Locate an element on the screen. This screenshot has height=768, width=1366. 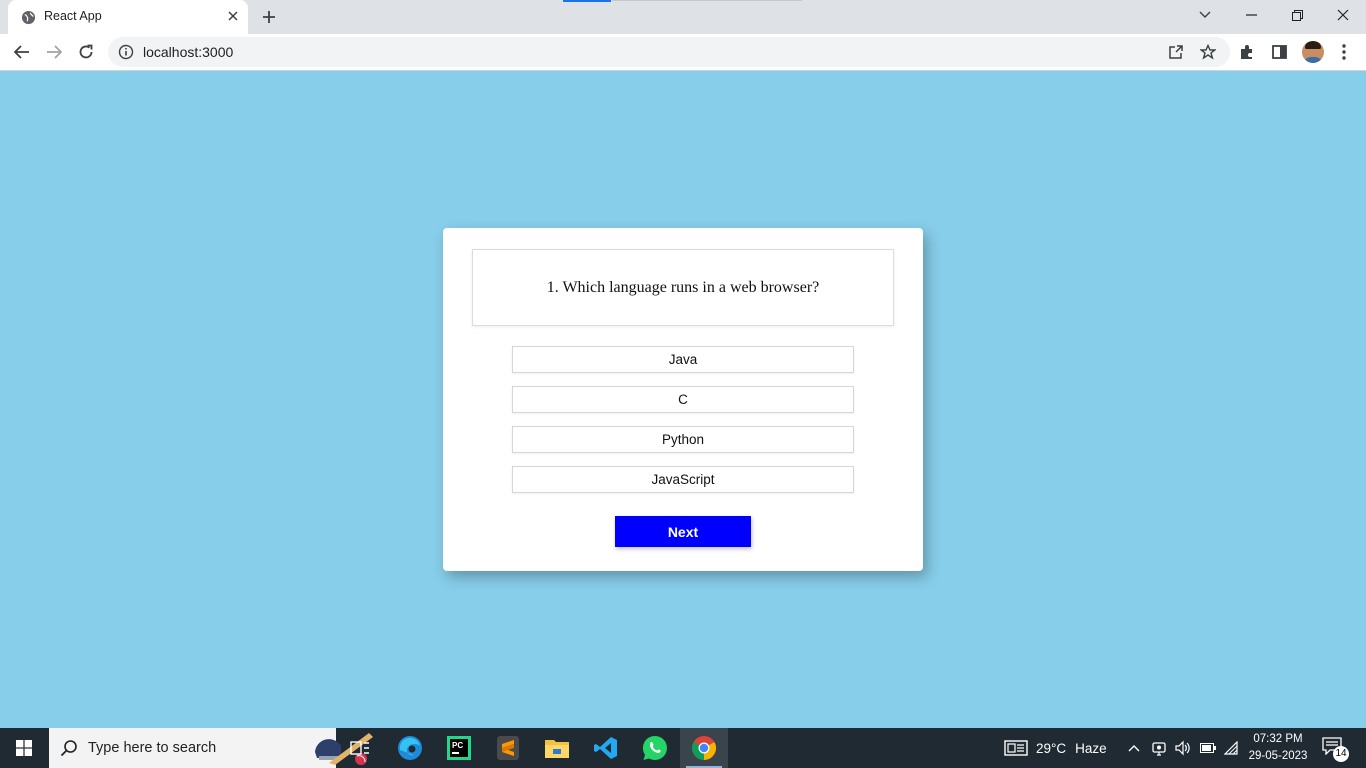
next-button: Next is located at coordinates (683, 531).